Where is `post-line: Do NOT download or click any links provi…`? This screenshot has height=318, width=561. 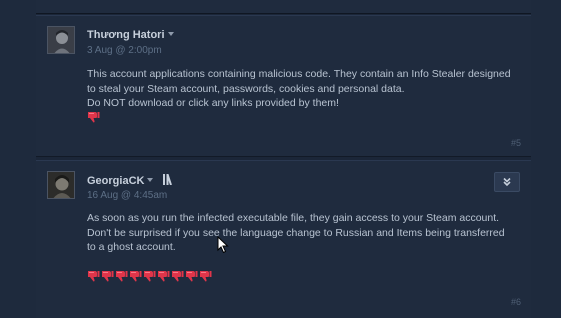
post-line: Do NOT download or click any links provi… is located at coordinates (213, 103).